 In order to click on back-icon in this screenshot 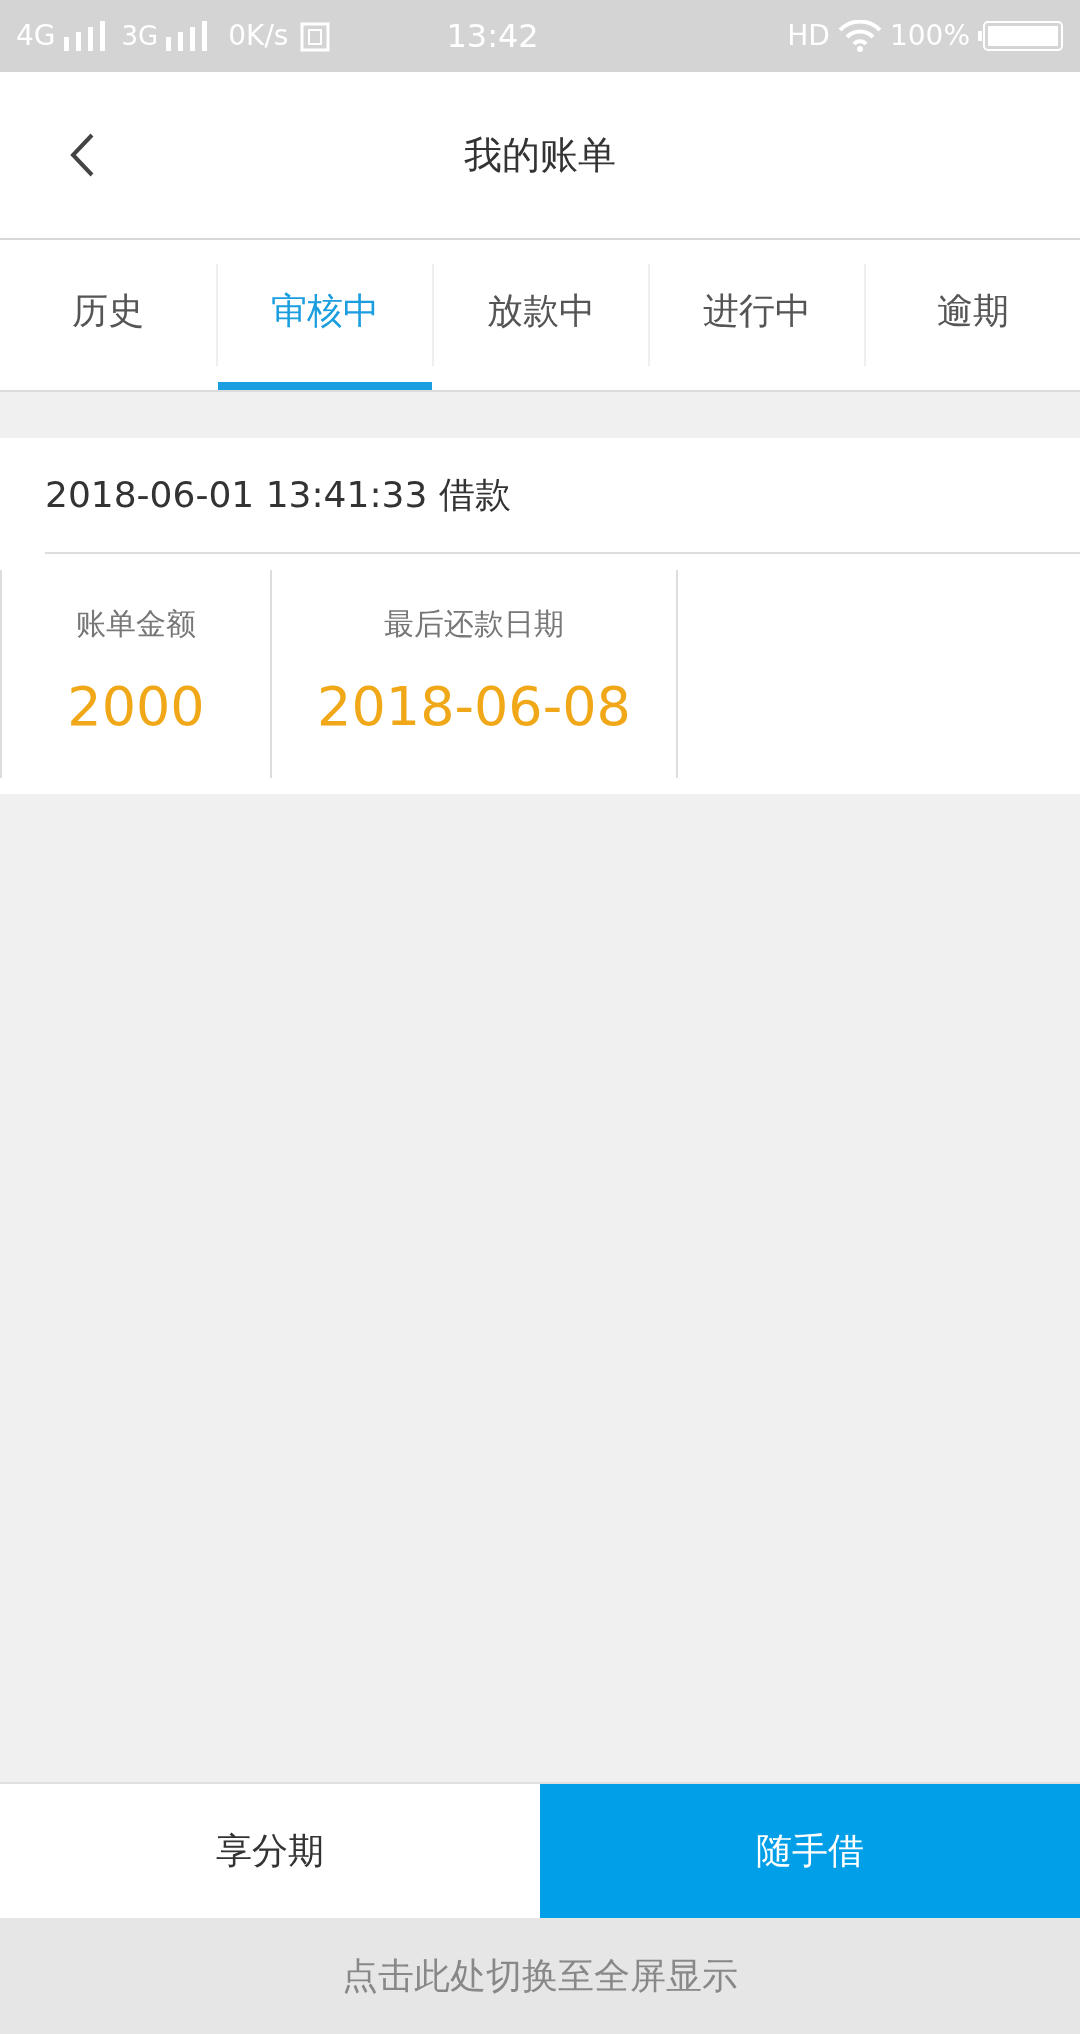, I will do `click(82, 155)`.